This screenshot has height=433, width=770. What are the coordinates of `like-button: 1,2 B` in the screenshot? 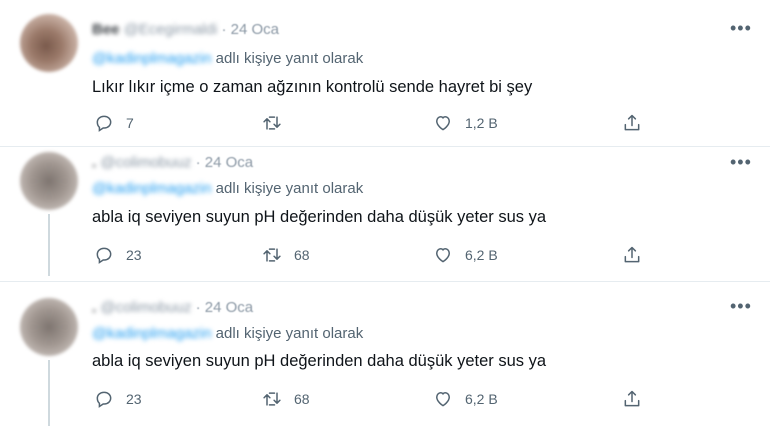 It's located at (465, 123).